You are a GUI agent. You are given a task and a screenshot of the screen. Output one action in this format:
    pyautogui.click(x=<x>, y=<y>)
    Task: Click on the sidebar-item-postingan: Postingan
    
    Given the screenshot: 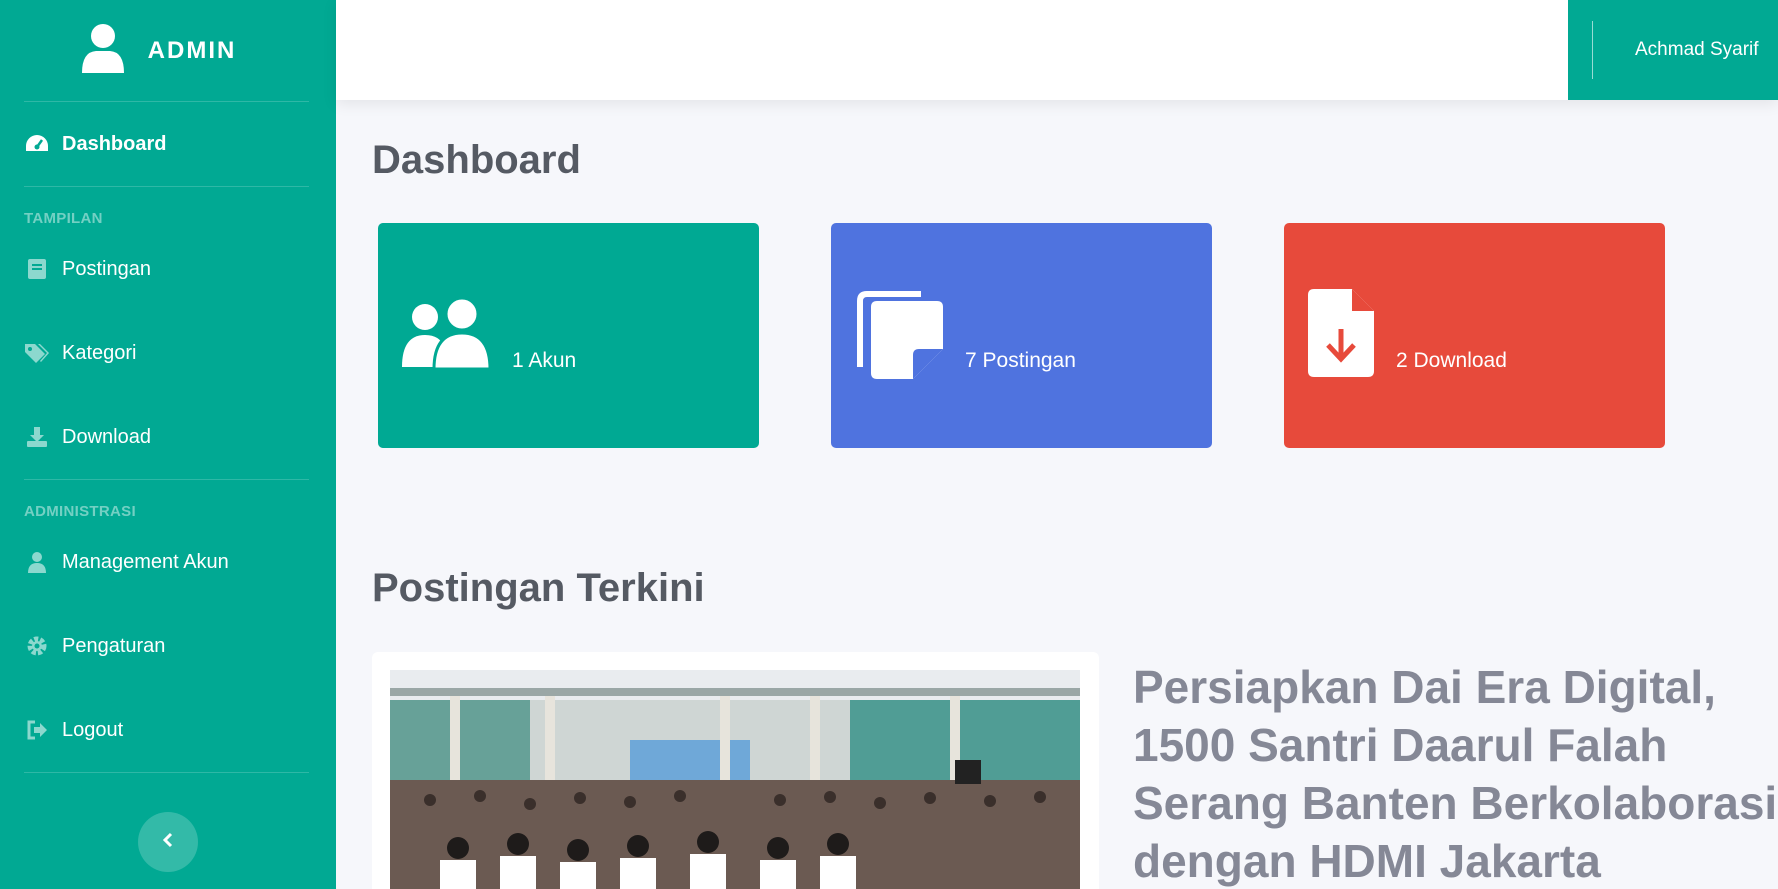 What is the action you would take?
    pyautogui.click(x=168, y=269)
    